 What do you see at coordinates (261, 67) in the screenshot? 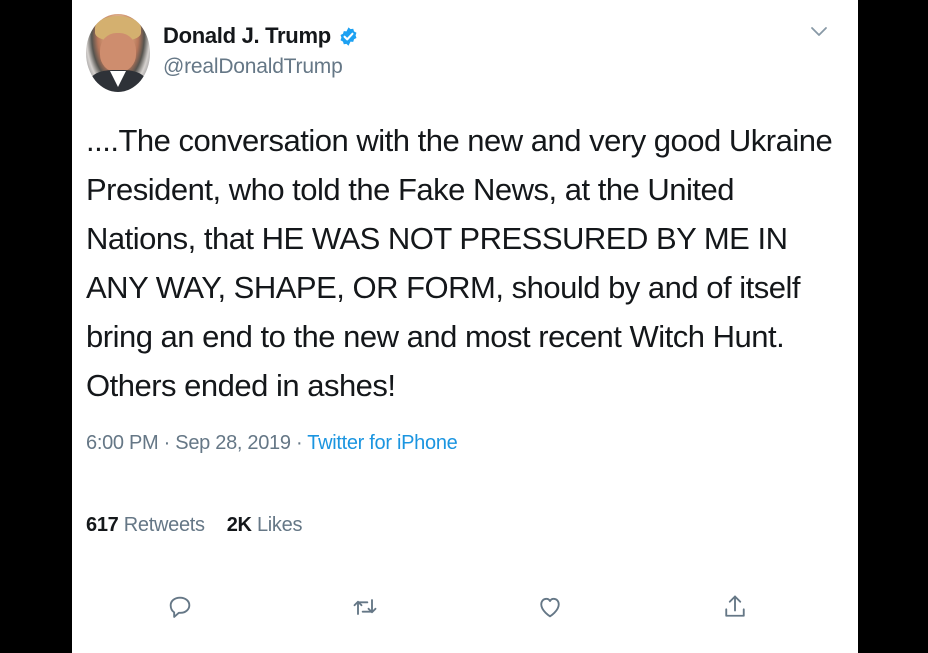
I see `handle: @realDonaldTrump` at bounding box center [261, 67].